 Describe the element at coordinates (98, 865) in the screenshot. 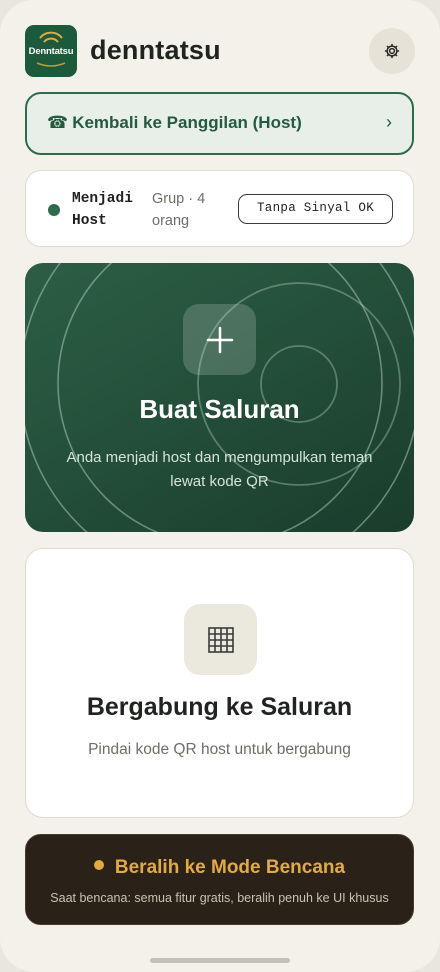

I see `alert-dot-icon` at that location.